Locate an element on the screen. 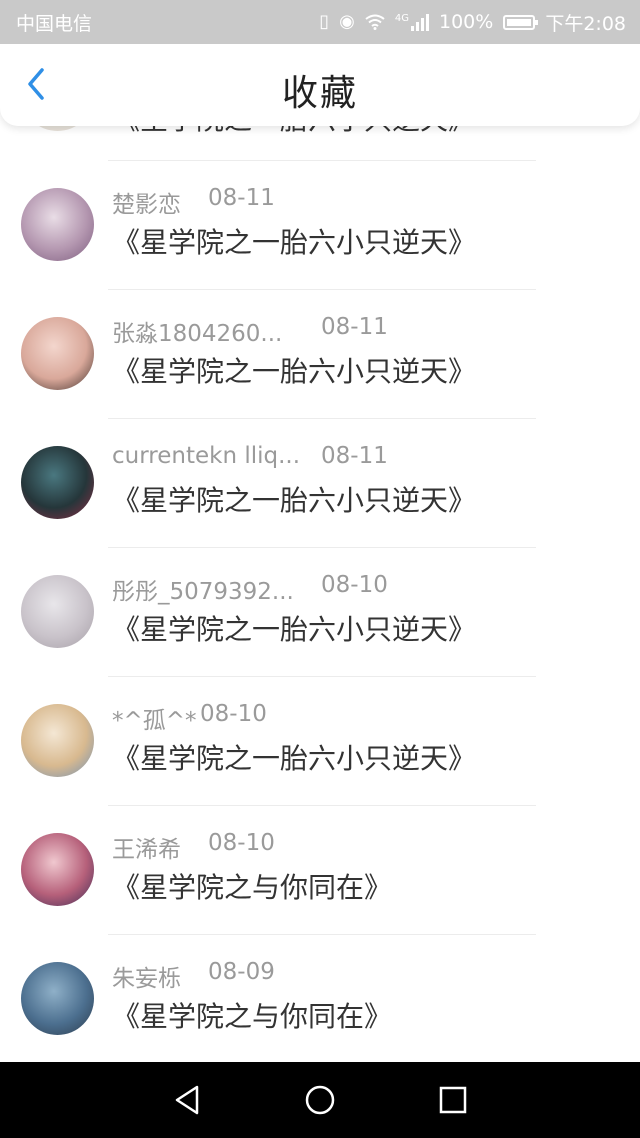 The width and height of the screenshot is (640, 1138). battery-icon is located at coordinates (521, 22).